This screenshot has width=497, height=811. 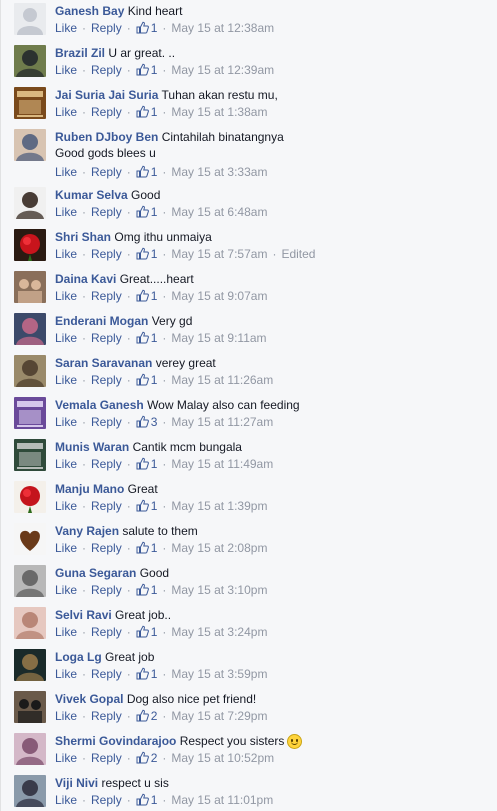 I want to click on comment-timestamp: May 15 at 3:10pm, so click(x=219, y=590).